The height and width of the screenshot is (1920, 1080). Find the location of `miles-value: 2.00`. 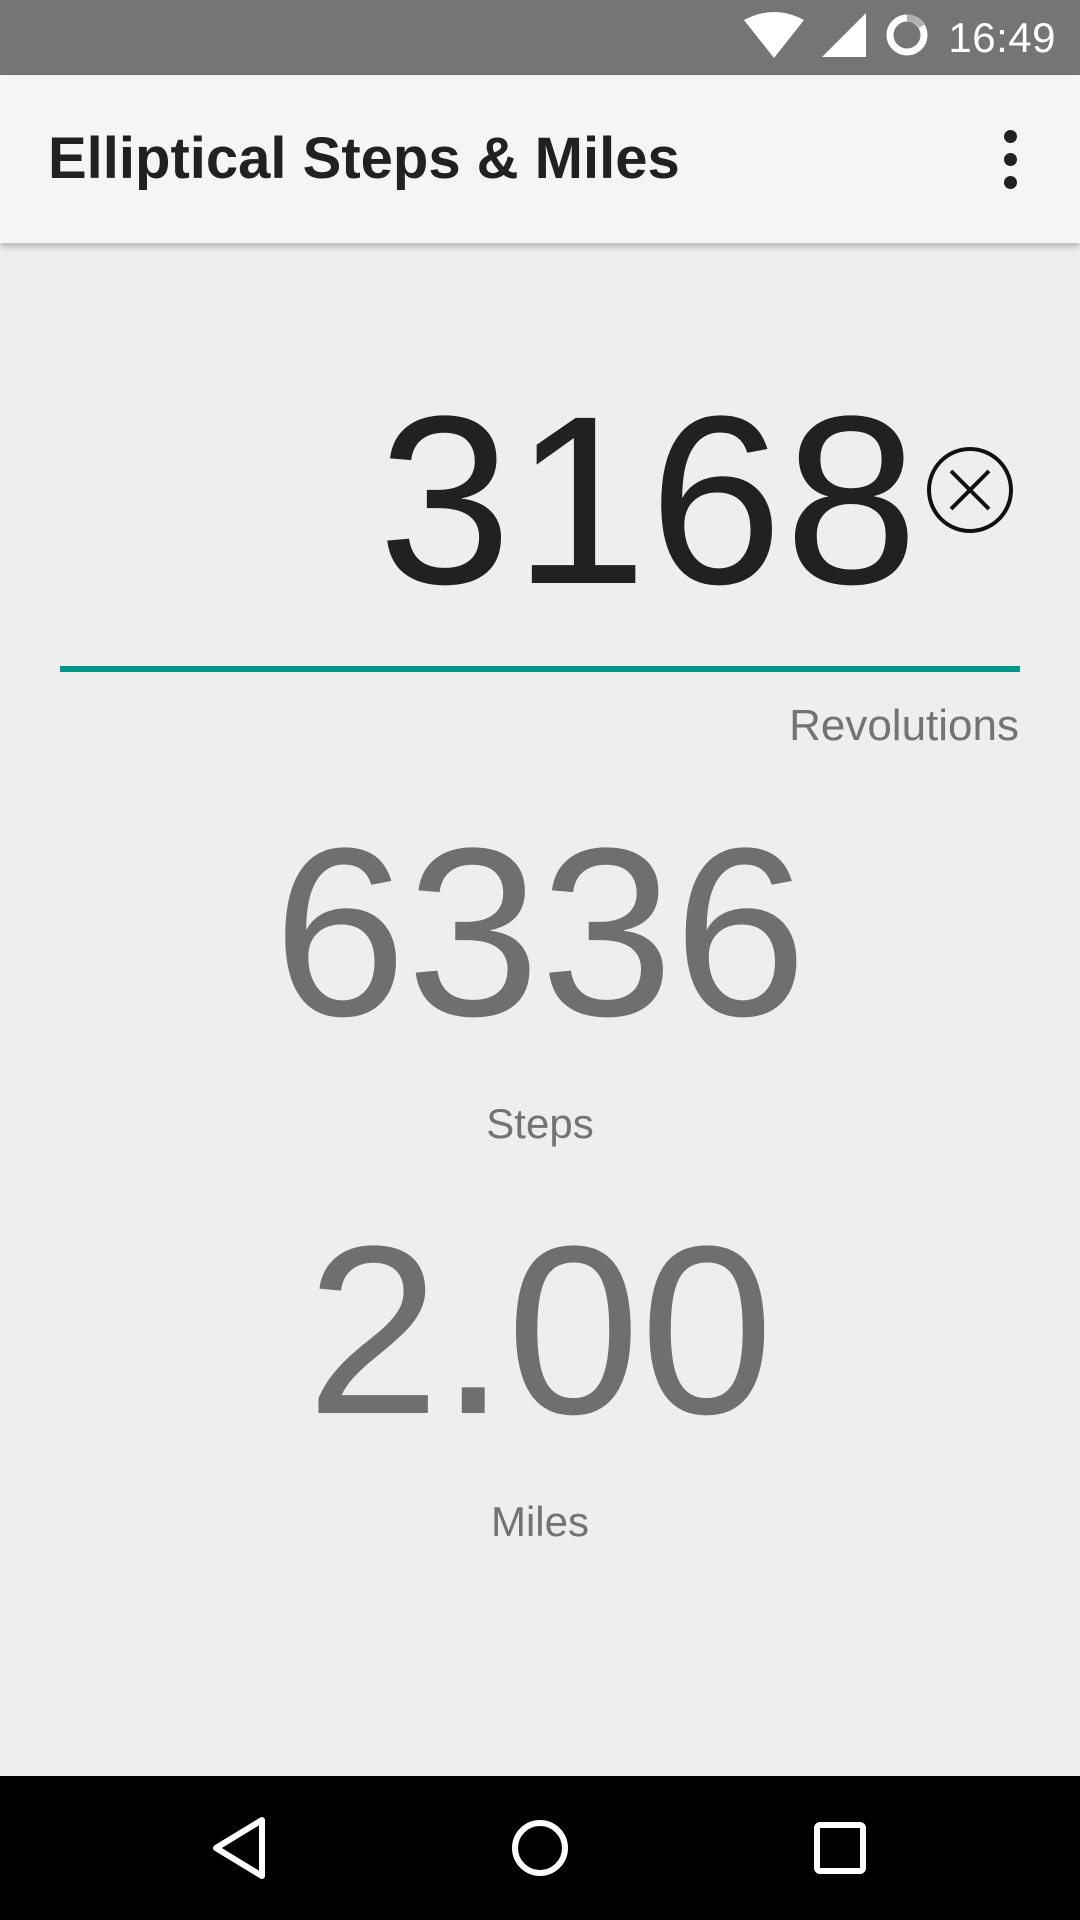

miles-value: 2.00 is located at coordinates (540, 1330).